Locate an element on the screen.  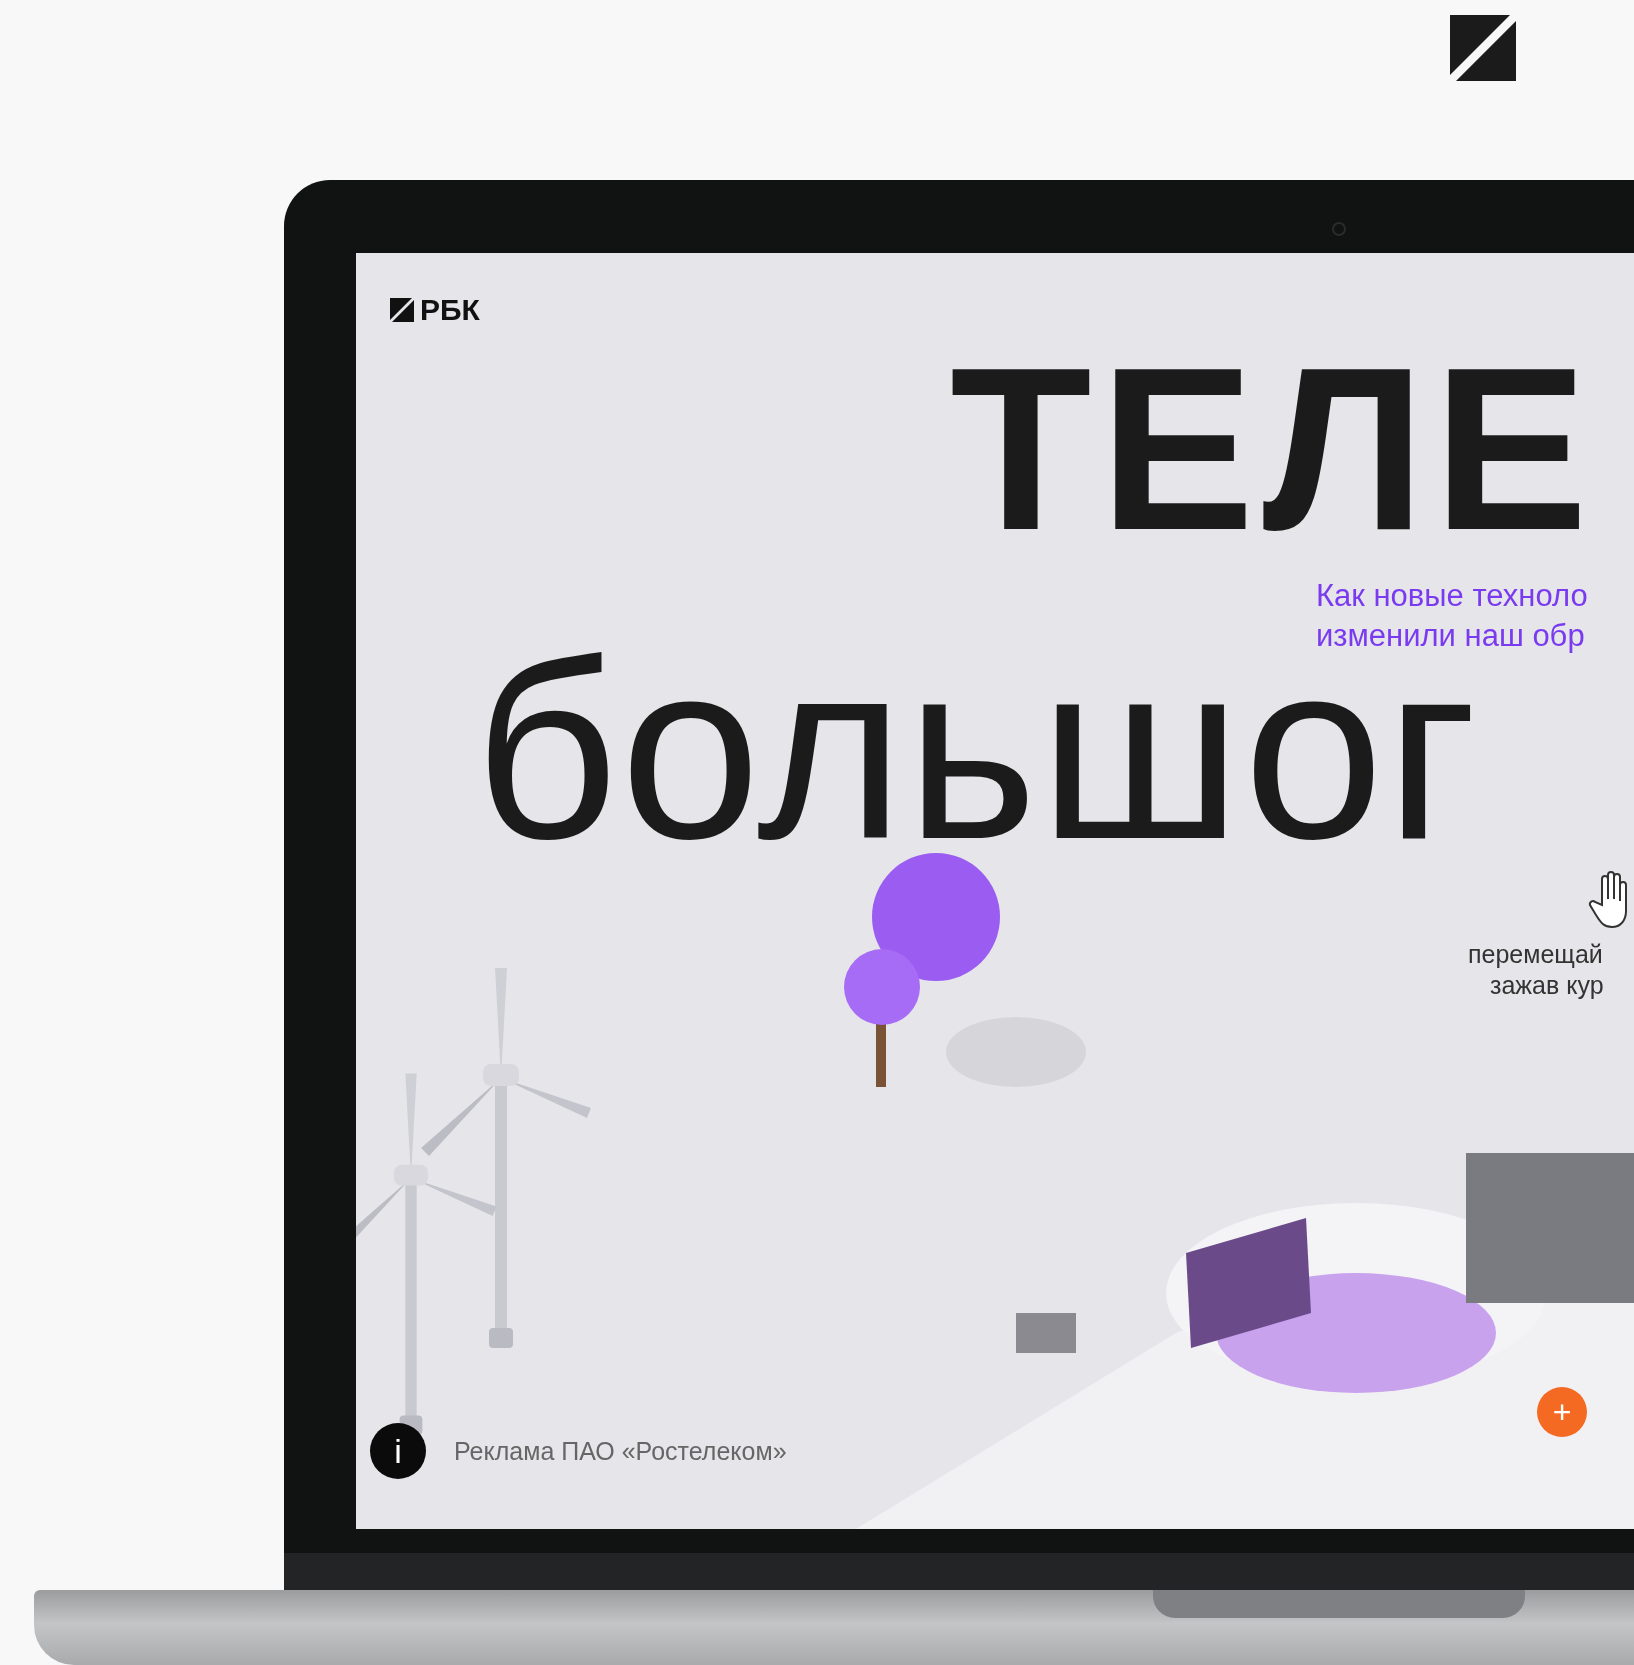
headline: ТЕЛЕ is located at coordinates (1273, 449).